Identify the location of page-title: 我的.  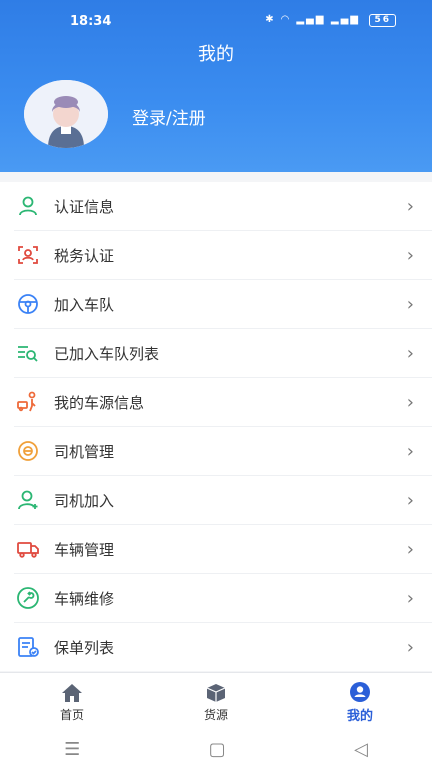
(216, 54).